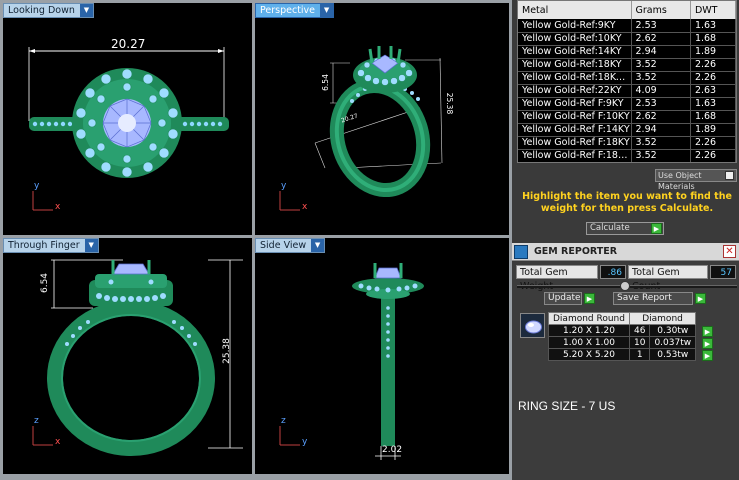 Image resolution: width=739 pixels, height=480 pixels. I want to click on axis-y-label: y, so click(305, 442).